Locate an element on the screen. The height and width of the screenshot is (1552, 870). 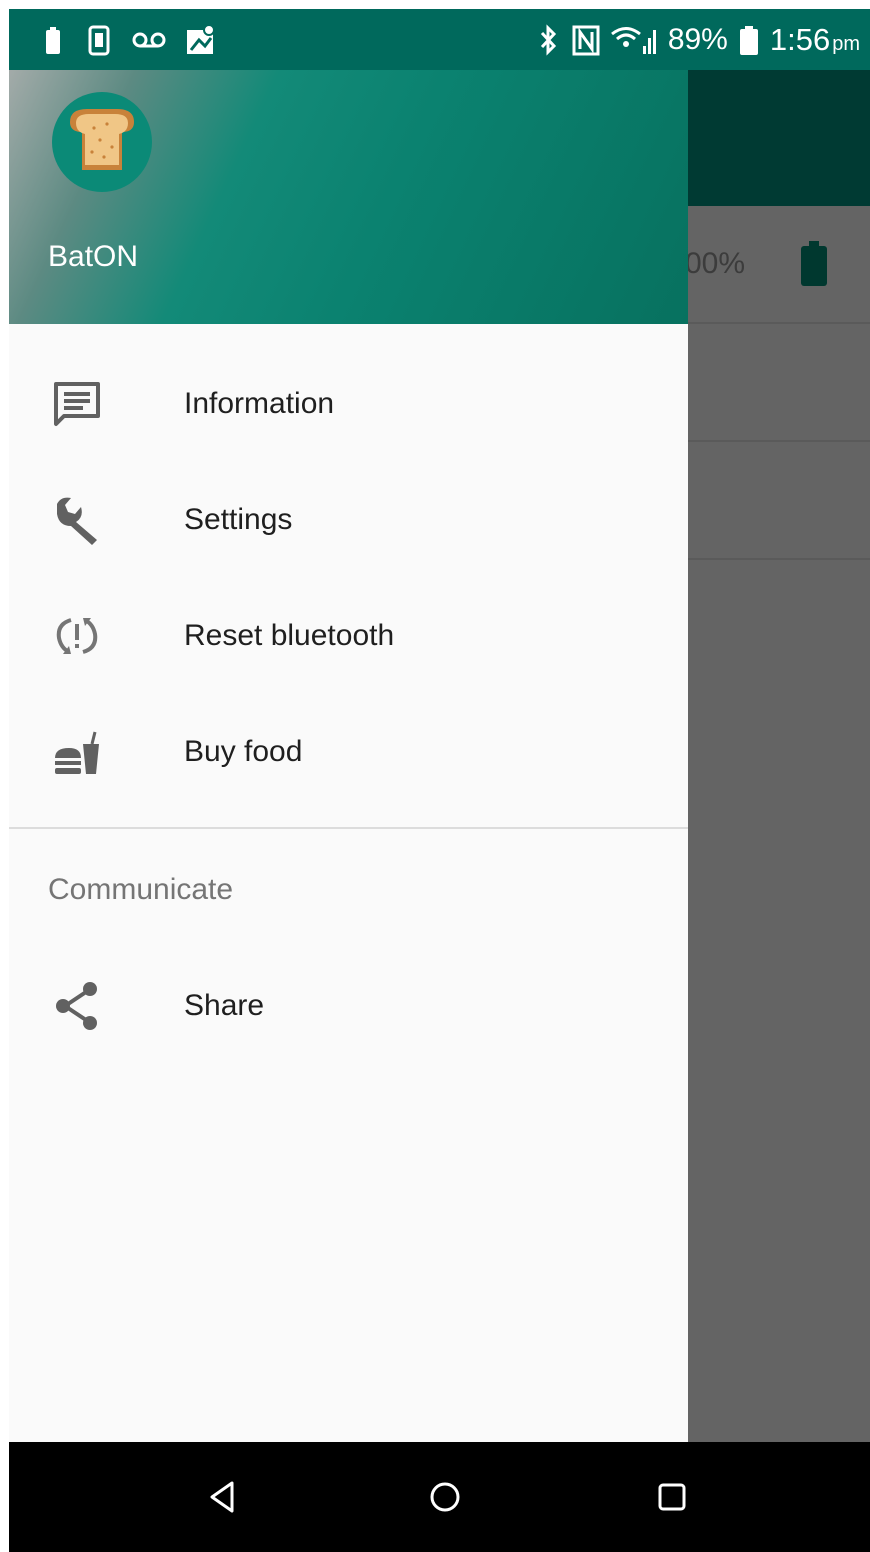
status-bar-right: 89% 1:56 pm is located at coordinates (697, 39).